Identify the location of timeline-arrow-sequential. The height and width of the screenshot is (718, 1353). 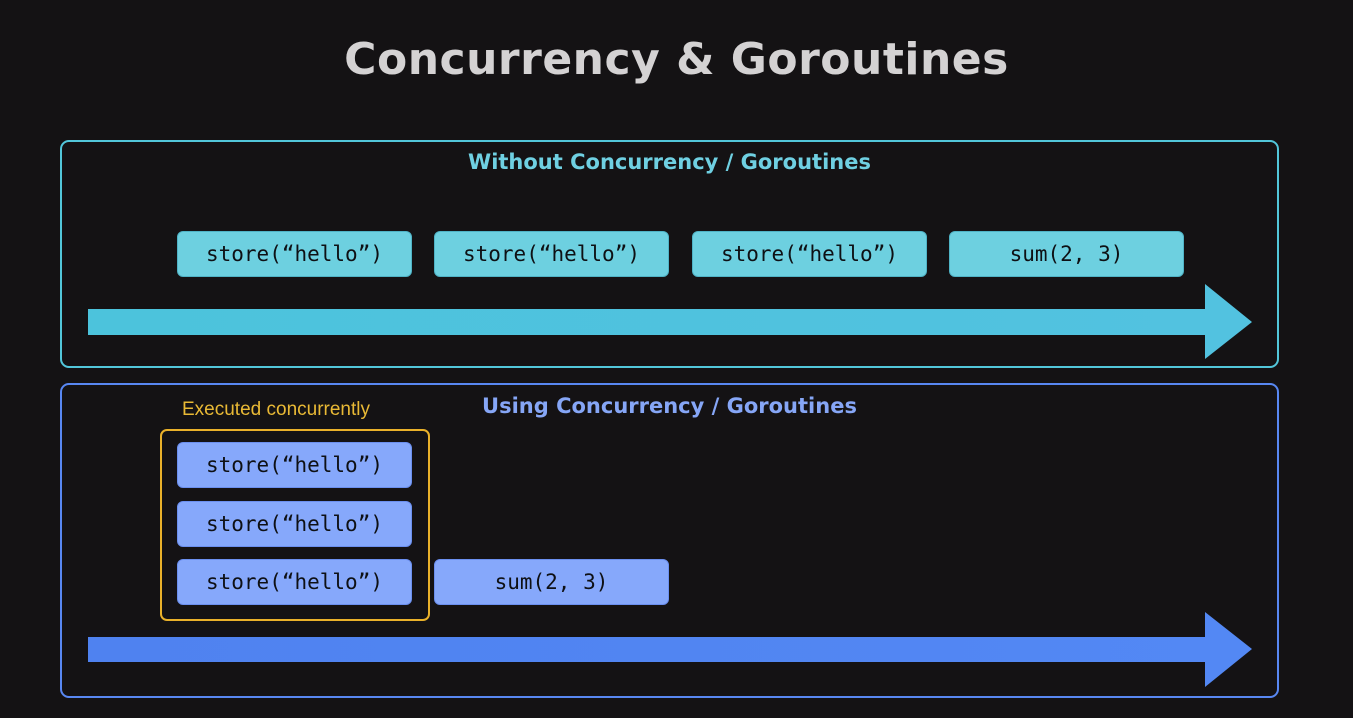
(670, 321).